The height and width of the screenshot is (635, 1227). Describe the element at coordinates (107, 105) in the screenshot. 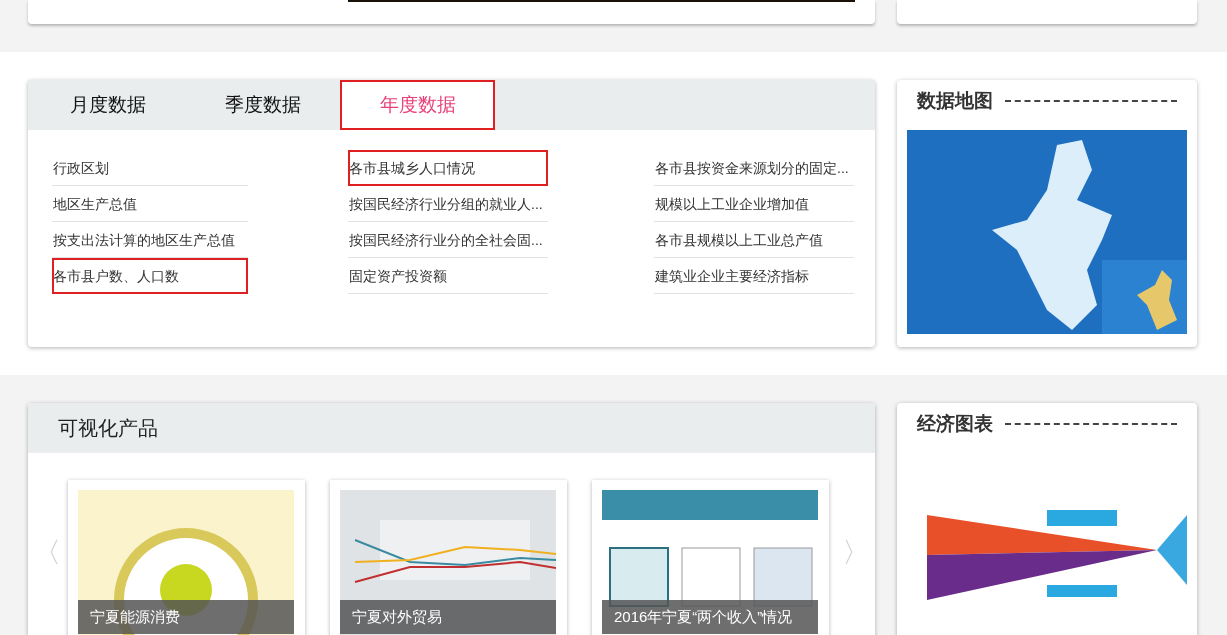

I see `tab: 月度数据` at that location.